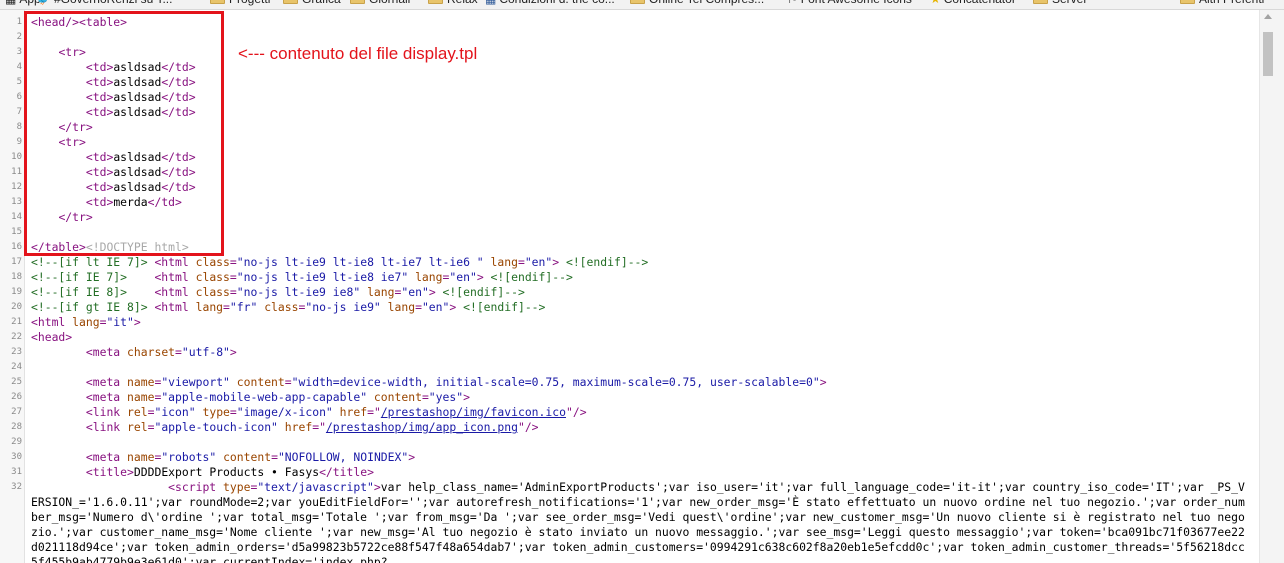 The width and height of the screenshot is (1284, 563). Describe the element at coordinates (1268, 54) in the screenshot. I see `scroll-thumb` at that location.